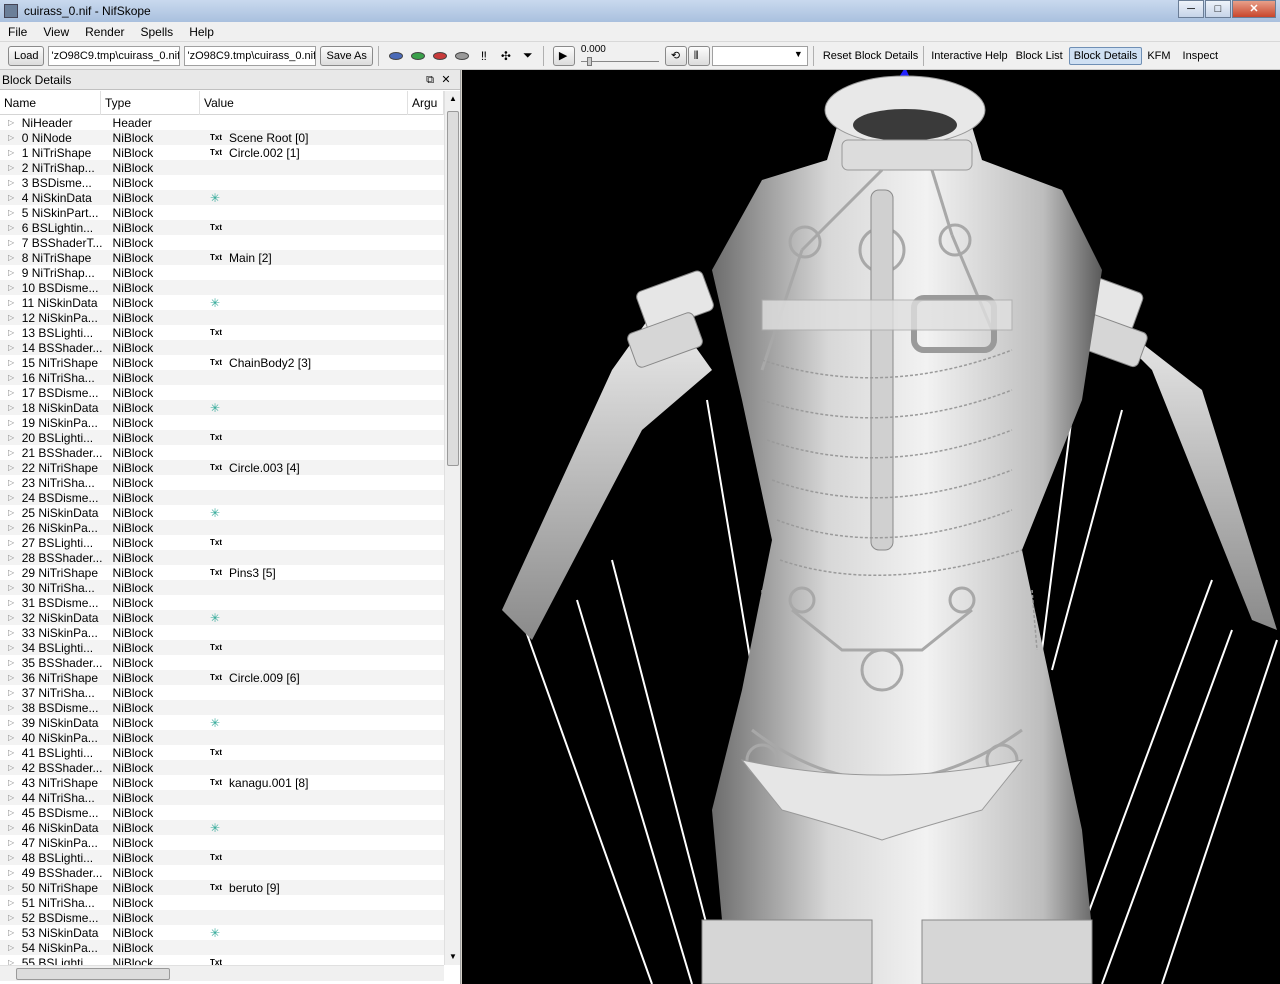 The image size is (1280, 984). What do you see at coordinates (222, 707) in the screenshot?
I see `tree-row: ▷ 38 BSDisme... NiBlock` at bounding box center [222, 707].